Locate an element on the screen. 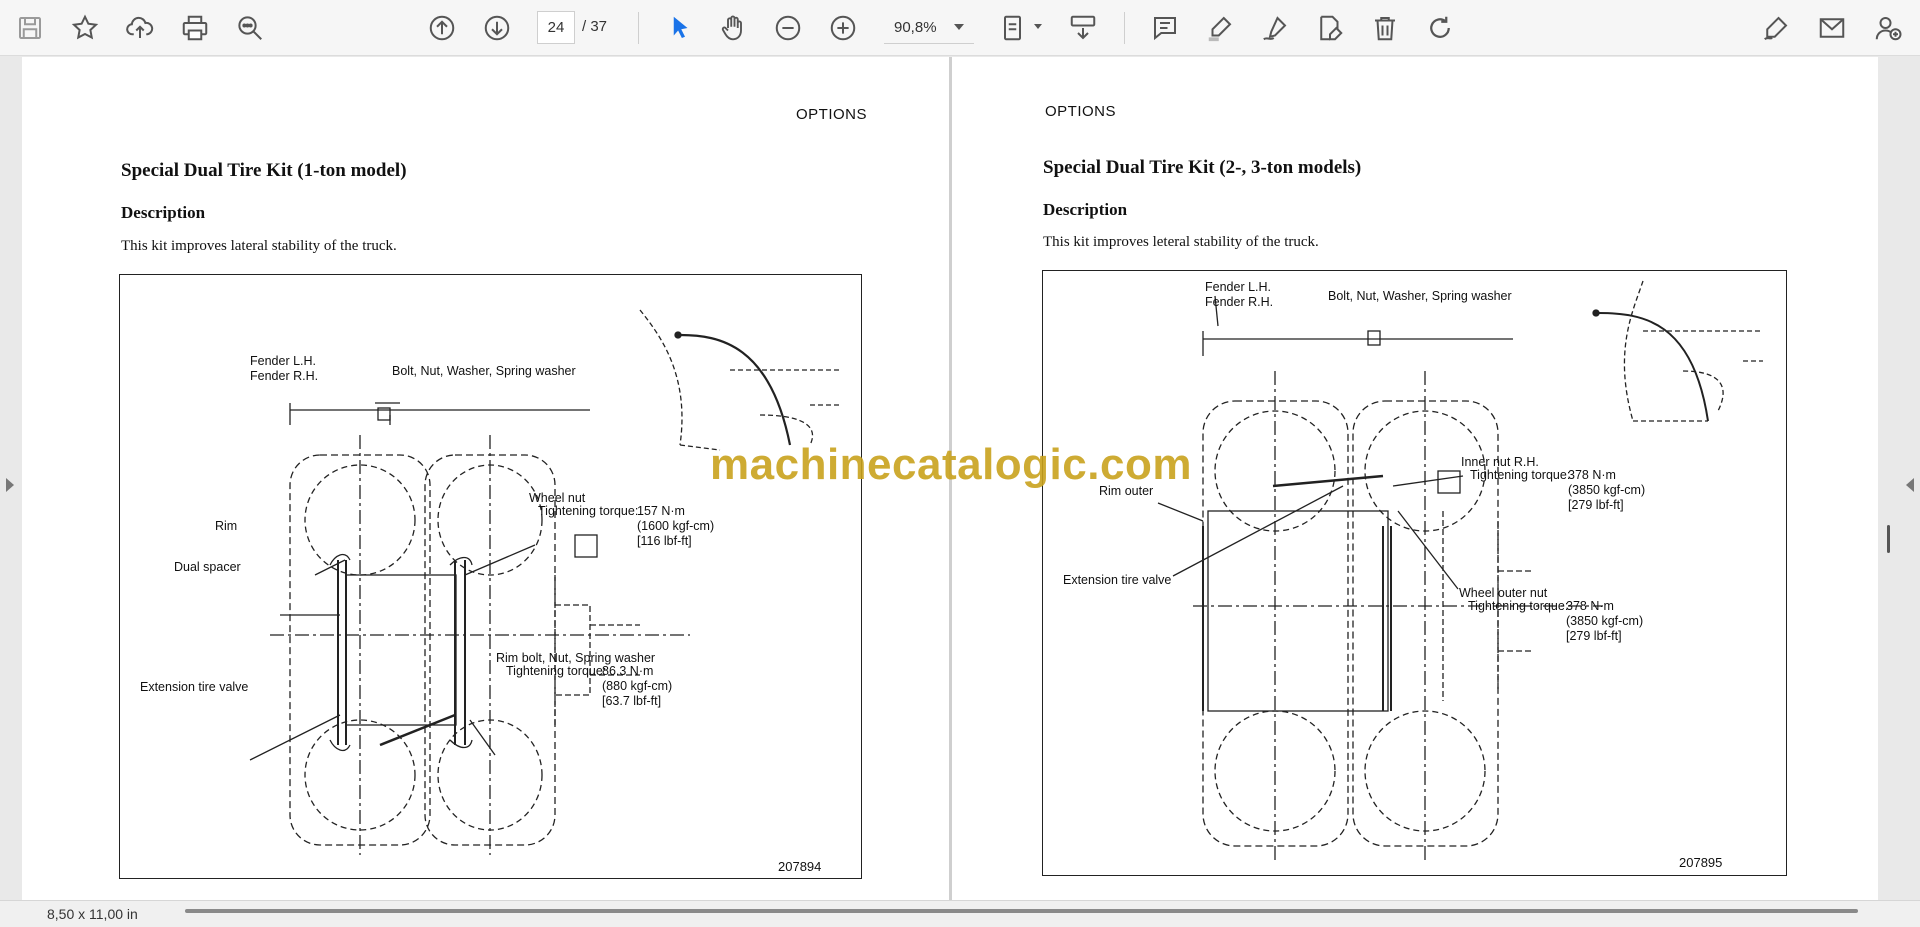  zoom-out-icon is located at coordinates (788, 28).